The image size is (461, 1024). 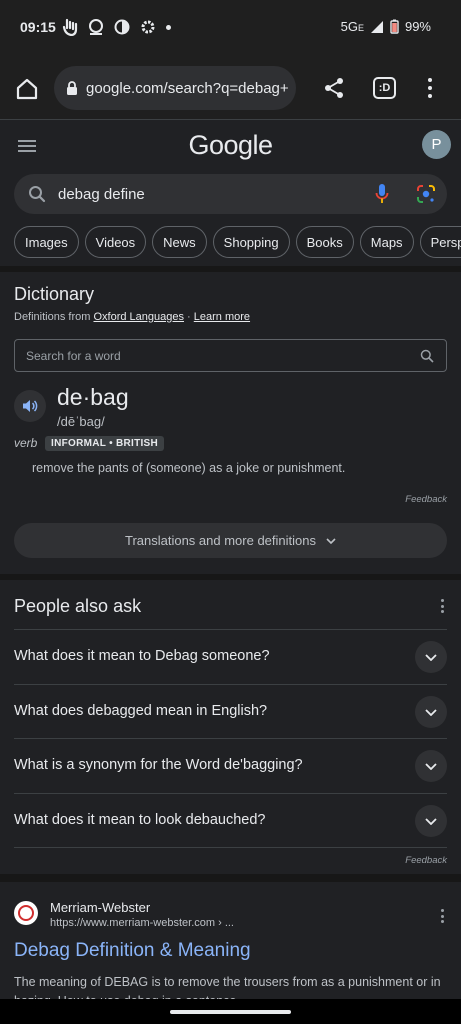 What do you see at coordinates (54, 294) in the screenshot?
I see `dictionary-title: Dictionary` at bounding box center [54, 294].